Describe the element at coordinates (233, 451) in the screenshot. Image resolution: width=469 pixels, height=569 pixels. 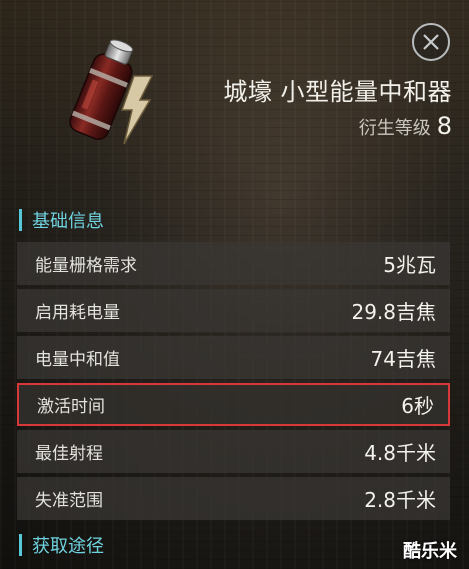
I see `attribute-row: 最佳射程 4.8千米` at that location.